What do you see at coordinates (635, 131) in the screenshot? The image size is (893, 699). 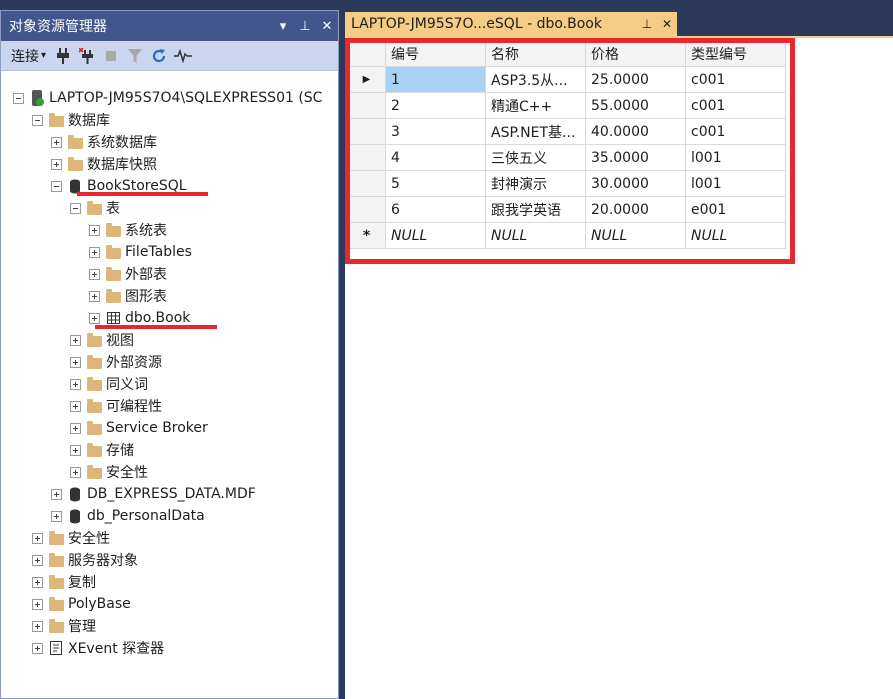 I see `grid-cell: 40.0000` at bounding box center [635, 131].